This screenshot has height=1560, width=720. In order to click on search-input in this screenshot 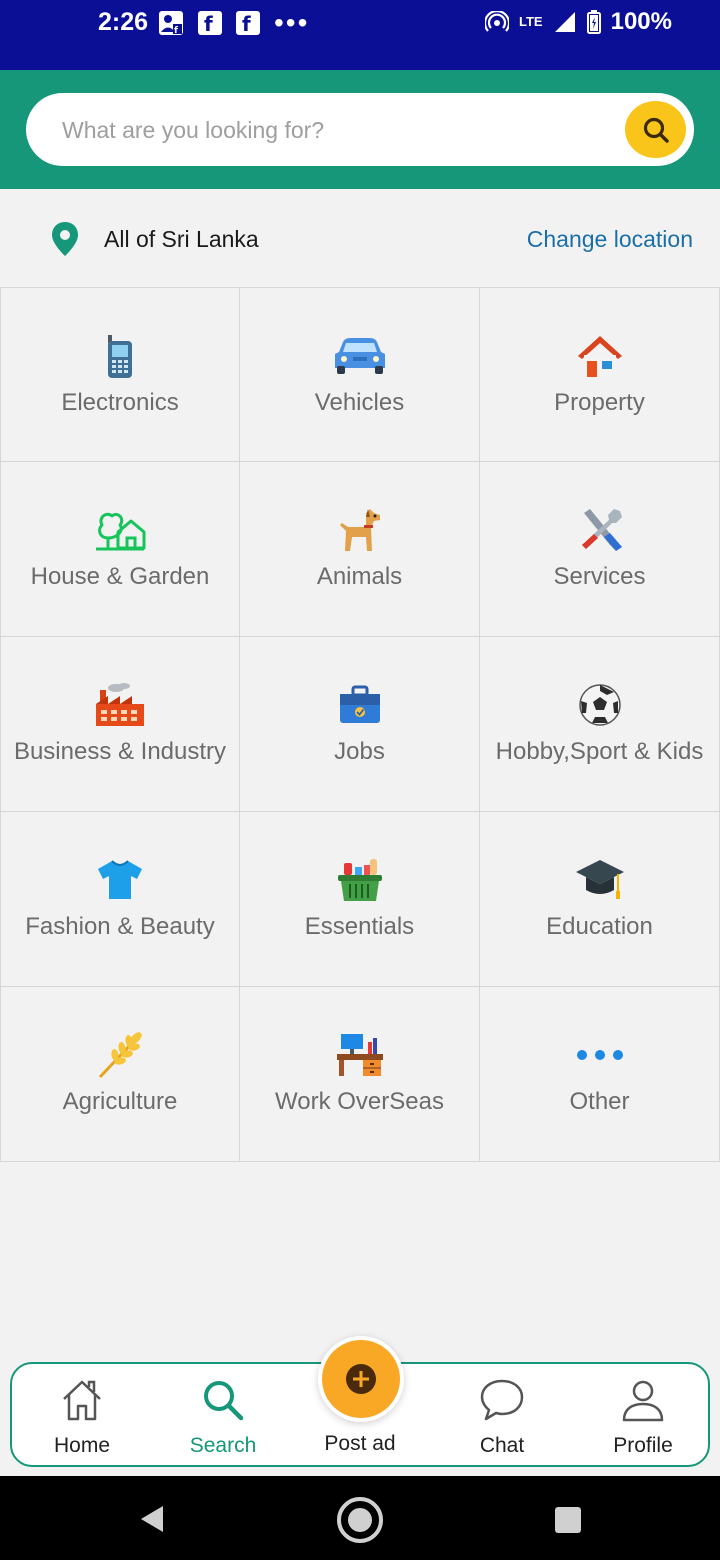, I will do `click(332, 130)`.